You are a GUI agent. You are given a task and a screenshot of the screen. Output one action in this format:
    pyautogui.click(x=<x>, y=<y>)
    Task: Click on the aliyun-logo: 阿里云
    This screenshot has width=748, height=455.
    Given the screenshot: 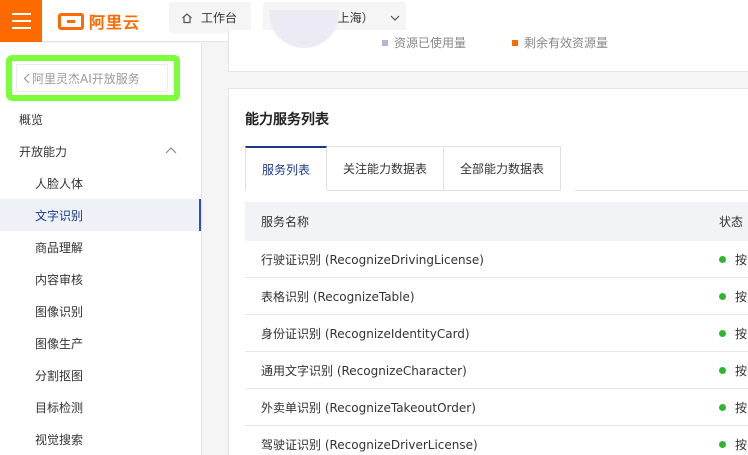 What is the action you would take?
    pyautogui.click(x=99, y=21)
    